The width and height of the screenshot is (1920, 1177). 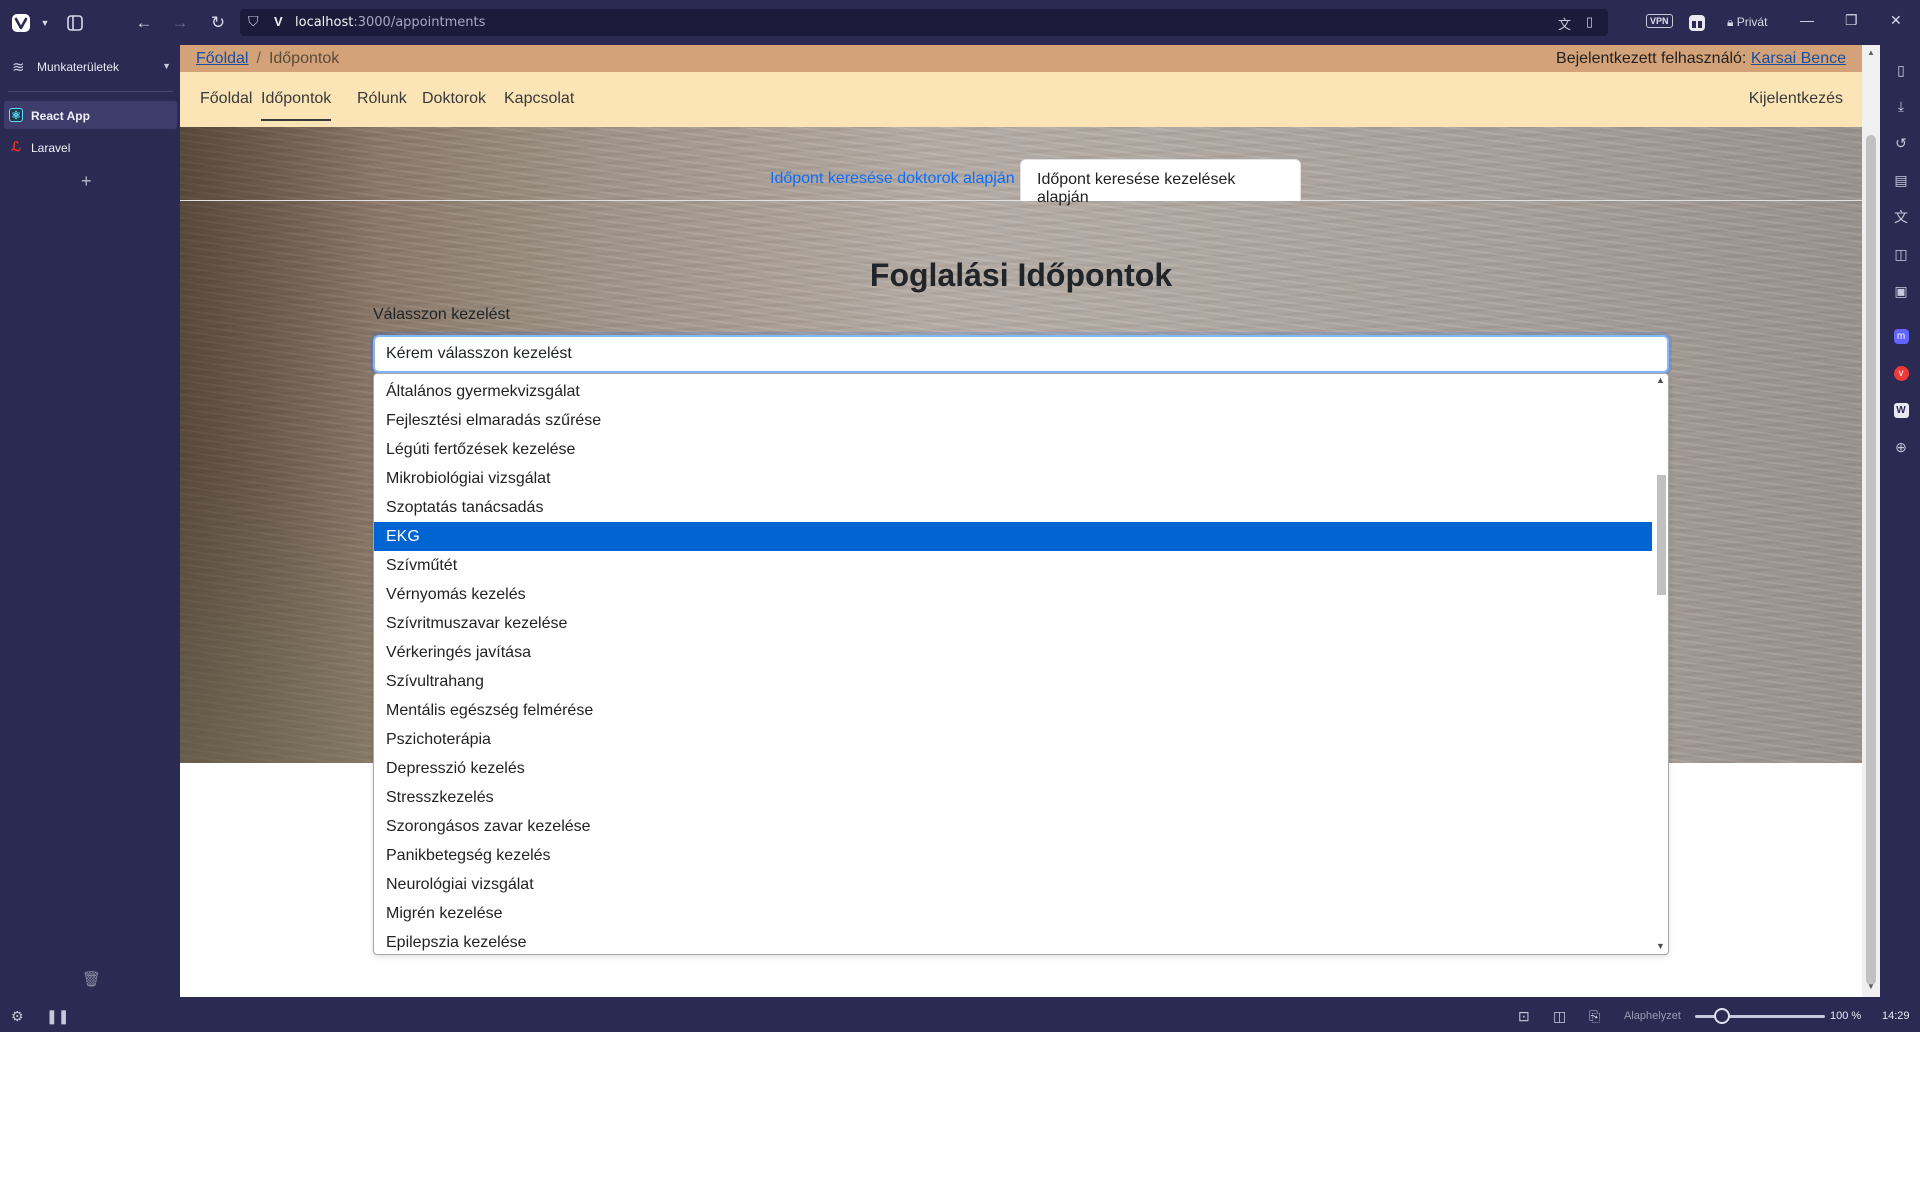 What do you see at coordinates (1013, 449) in the screenshot?
I see `dropdown-option: Légúti fertőzések kezelése` at bounding box center [1013, 449].